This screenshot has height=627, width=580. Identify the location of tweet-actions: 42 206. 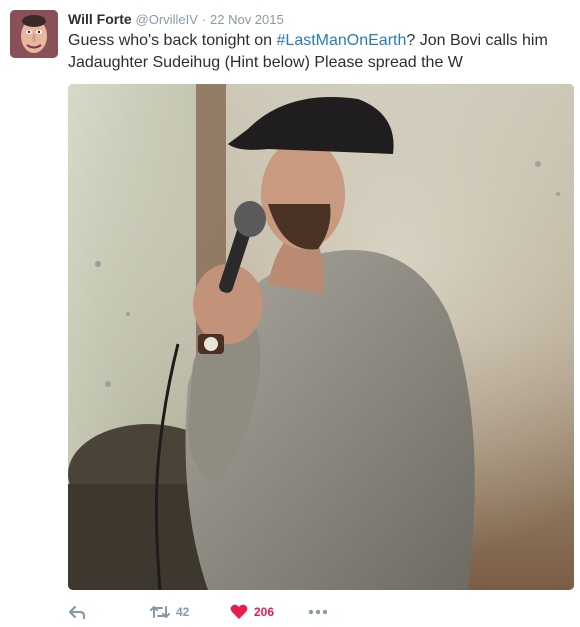
(318, 612).